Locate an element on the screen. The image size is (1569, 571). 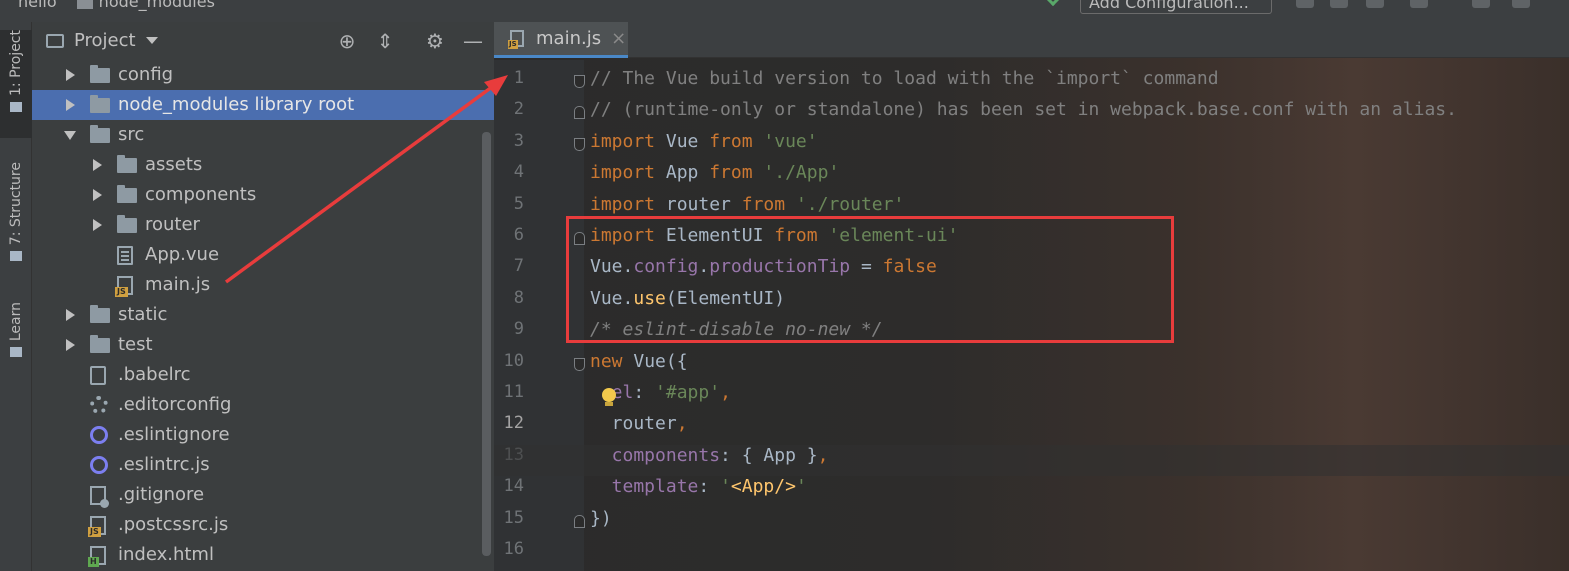
code-line: import Vue from 'vue' is located at coordinates (704, 141).